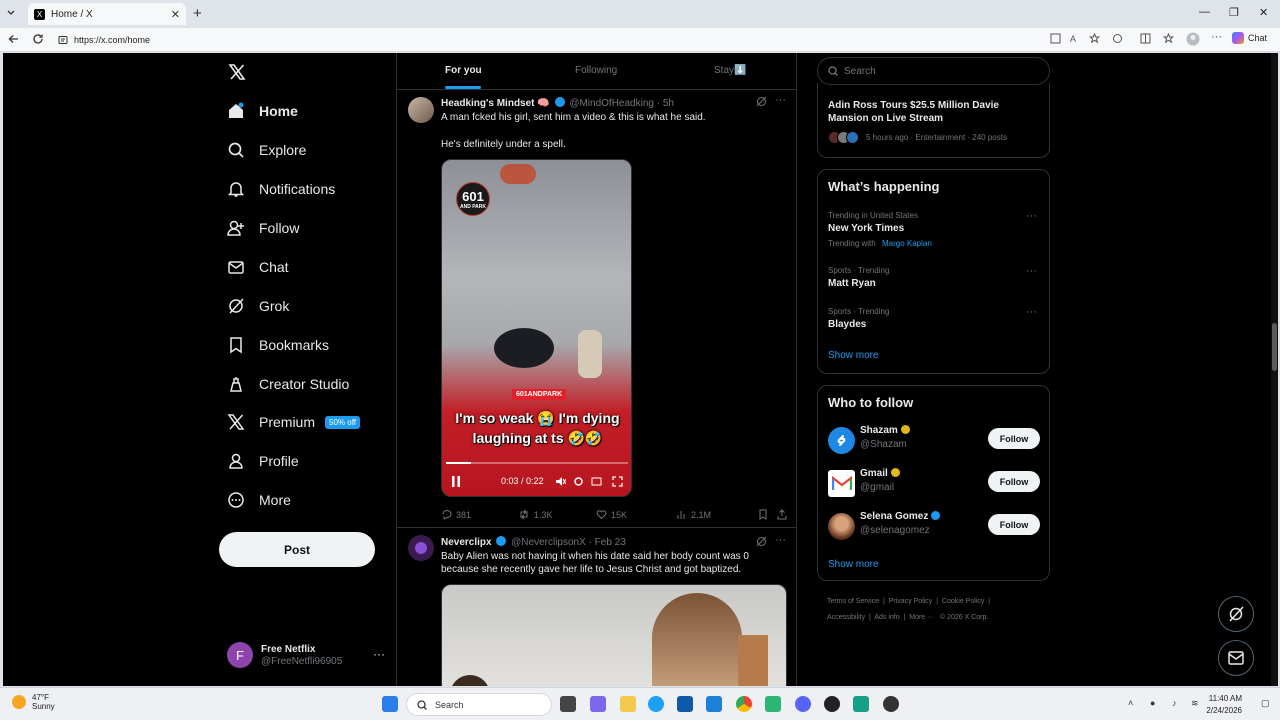  Describe the element at coordinates (596, 70) in the screenshot. I see `tab-following: Following` at that location.